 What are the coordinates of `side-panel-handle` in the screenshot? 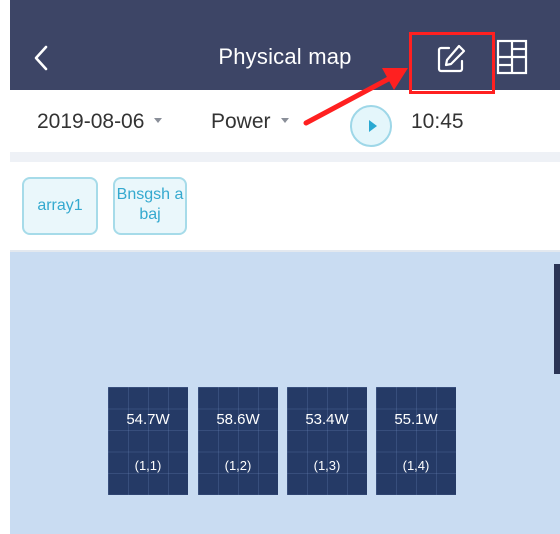 It's located at (557, 319).